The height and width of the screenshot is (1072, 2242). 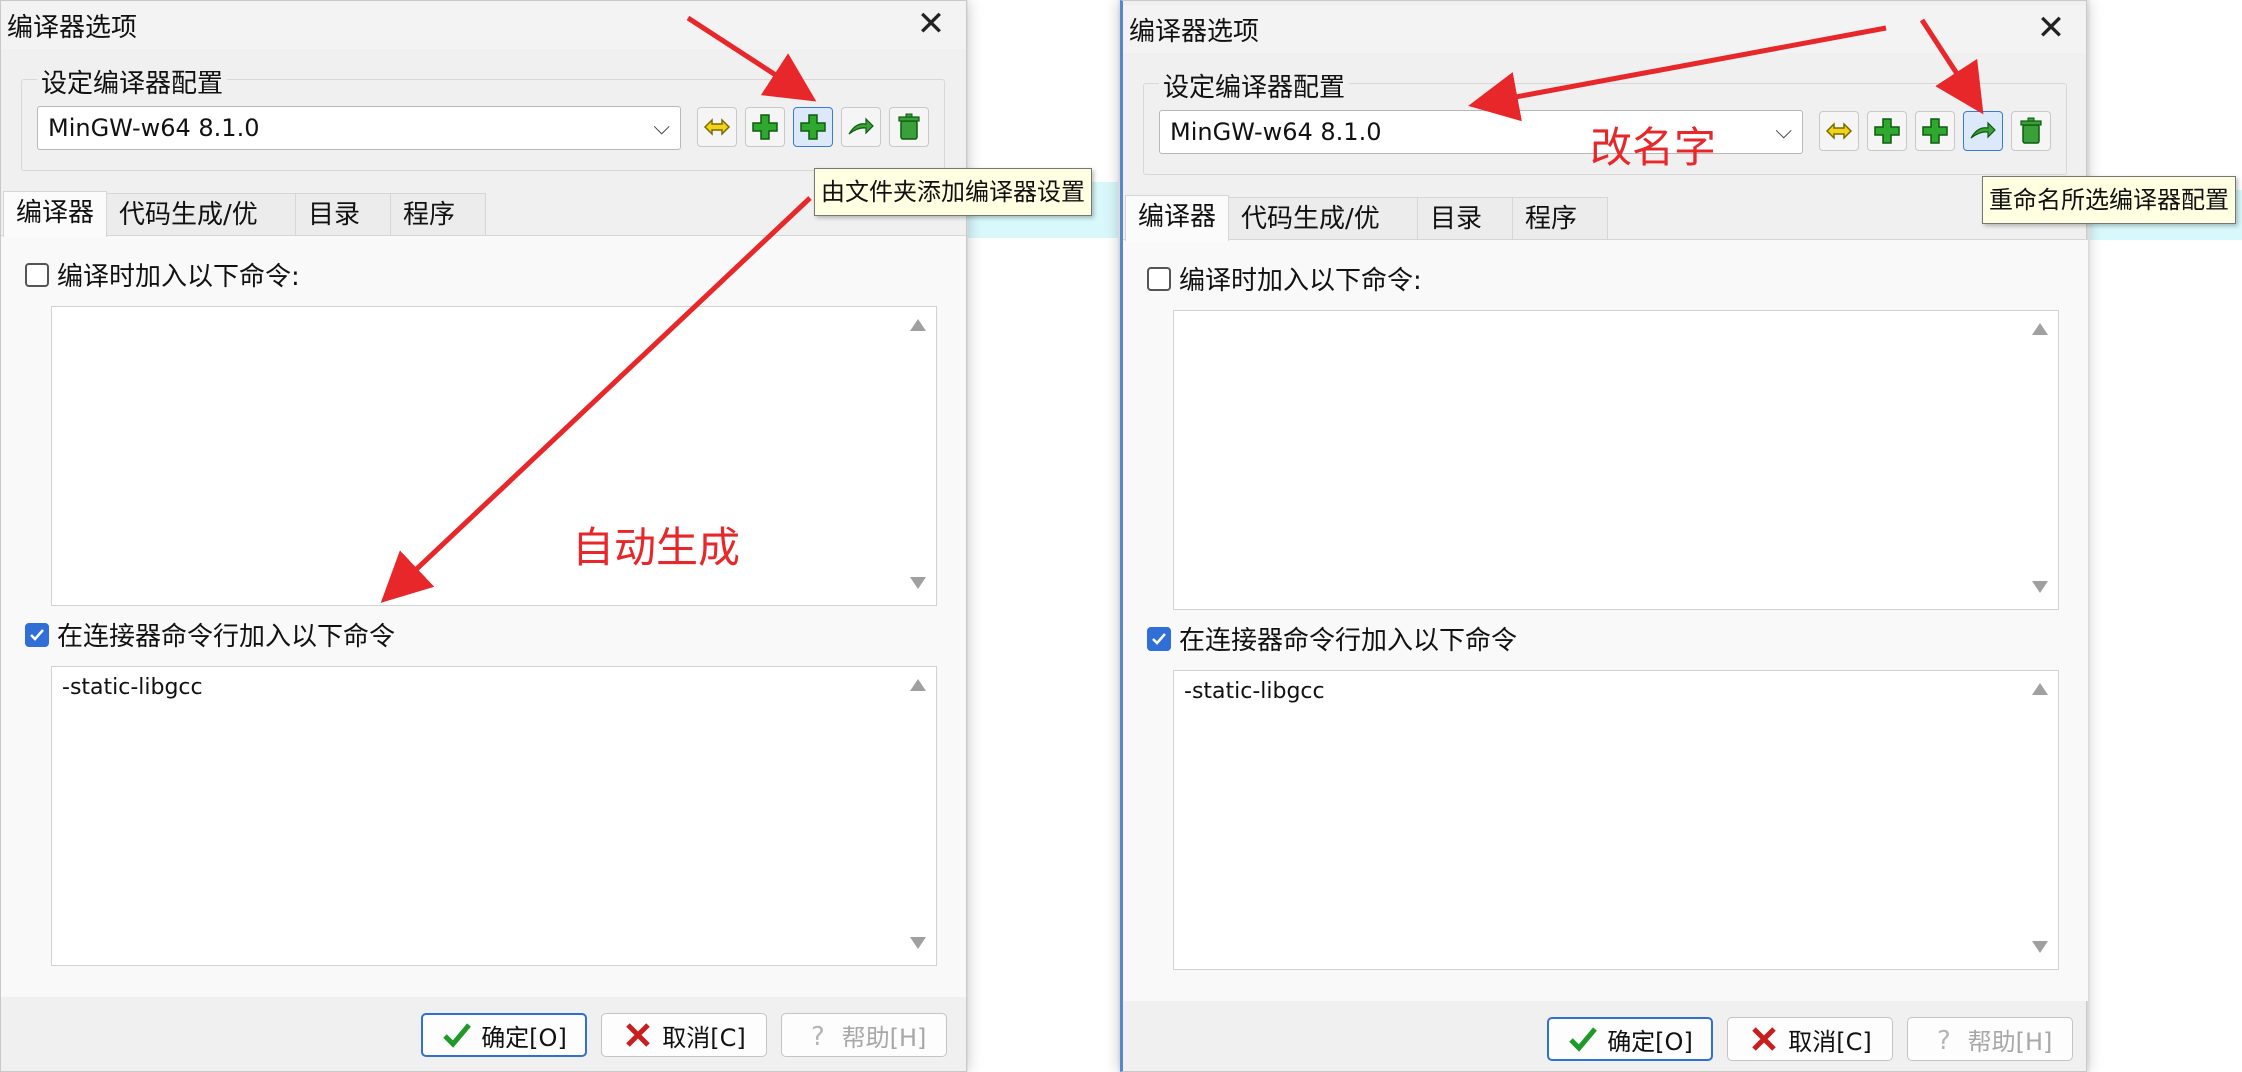 I want to click on background-editor-area-right, so click(x=2166, y=536).